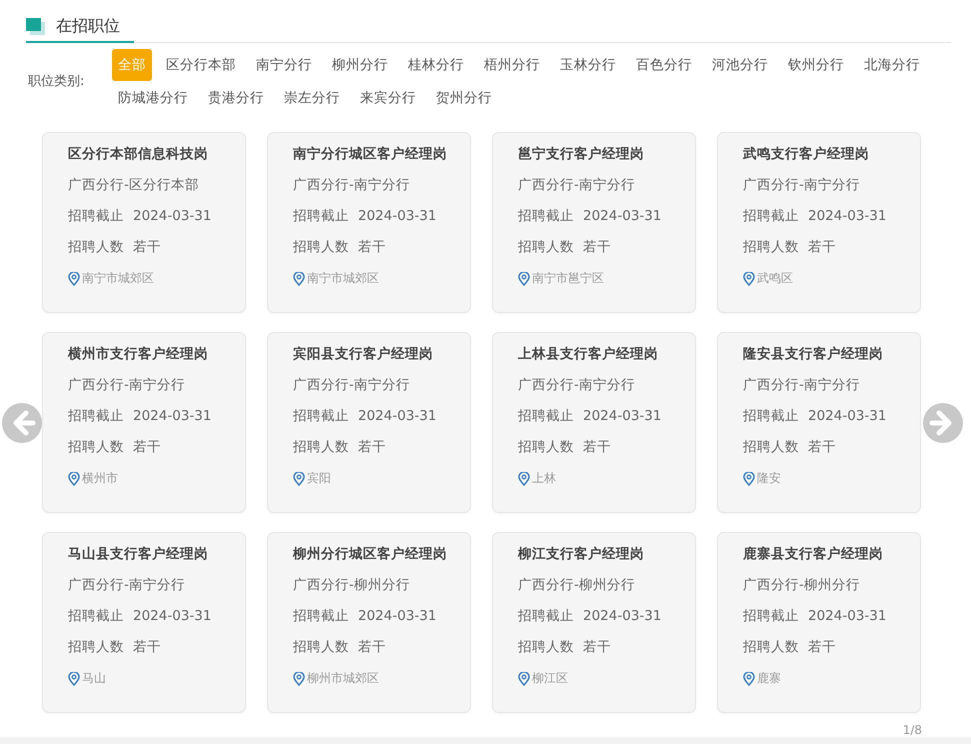 Image resolution: width=971 pixels, height=744 pixels. I want to click on job-title: 马山县支行客户经理岗, so click(138, 554).